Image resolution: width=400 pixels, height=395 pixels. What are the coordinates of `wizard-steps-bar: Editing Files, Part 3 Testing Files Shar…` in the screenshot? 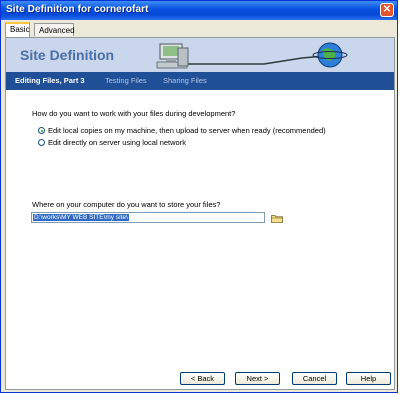 It's located at (200, 81).